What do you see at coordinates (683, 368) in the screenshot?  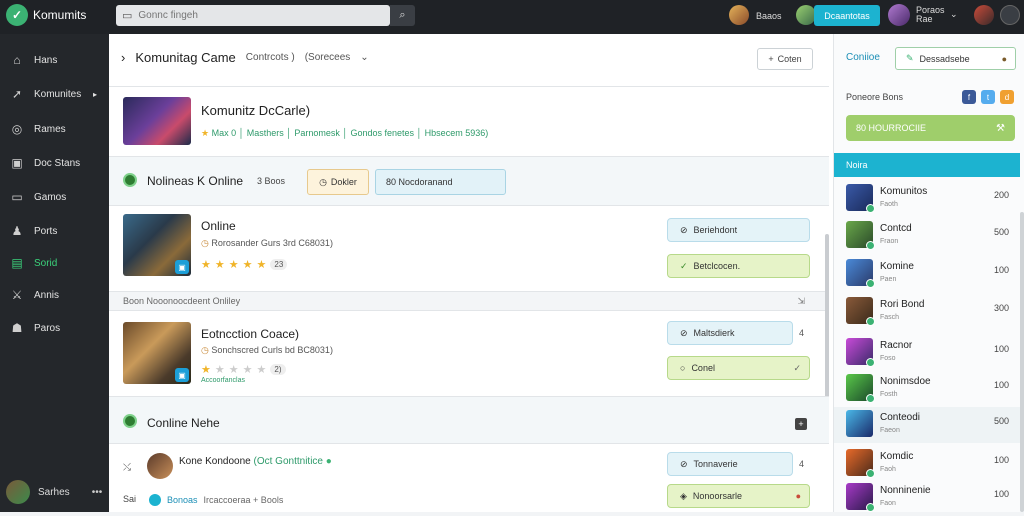 I see `circle-icon: ○` at bounding box center [683, 368].